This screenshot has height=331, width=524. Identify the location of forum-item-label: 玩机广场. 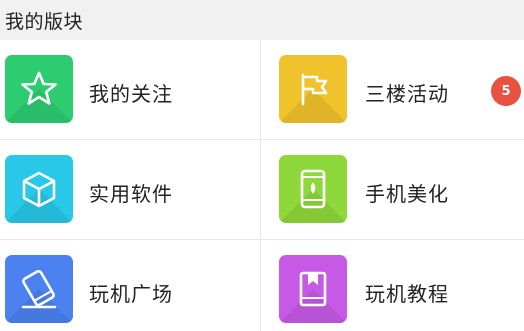
(131, 294).